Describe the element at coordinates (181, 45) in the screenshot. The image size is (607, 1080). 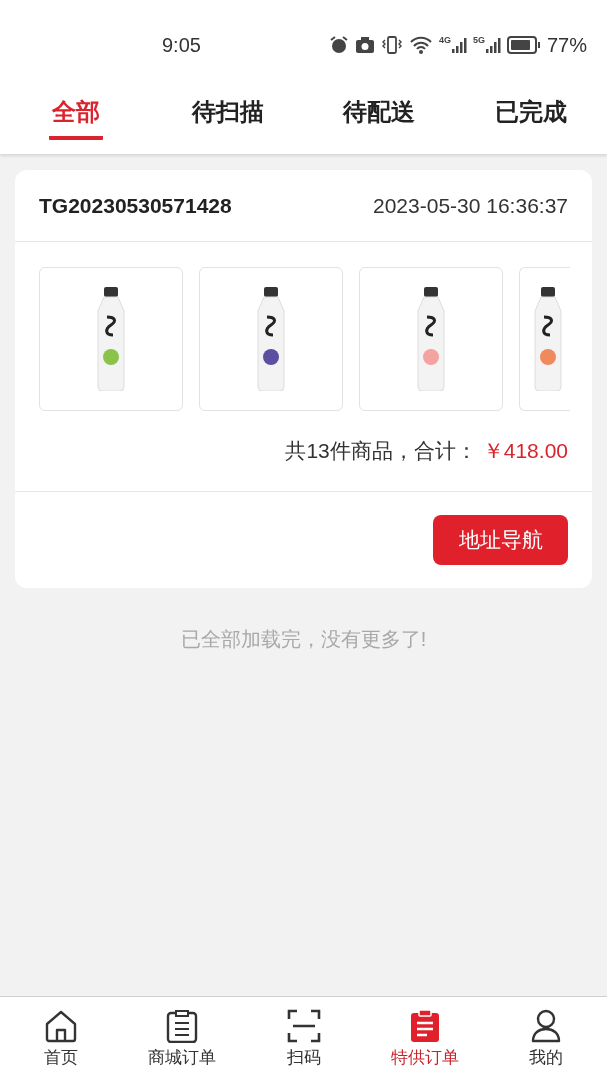
I see `clock-time: 9:05` at that location.